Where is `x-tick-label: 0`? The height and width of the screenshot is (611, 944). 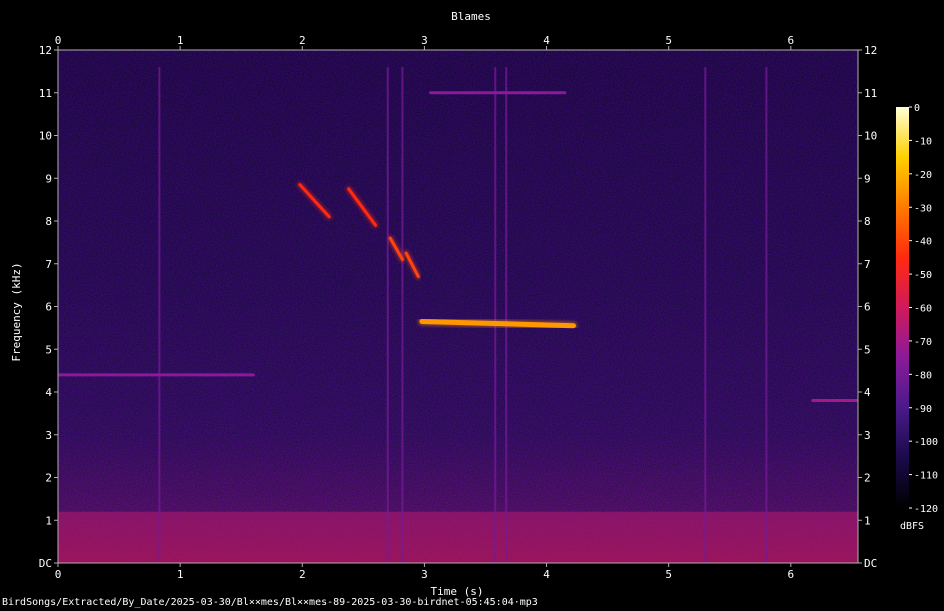 x-tick-label: 0 is located at coordinates (58, 574).